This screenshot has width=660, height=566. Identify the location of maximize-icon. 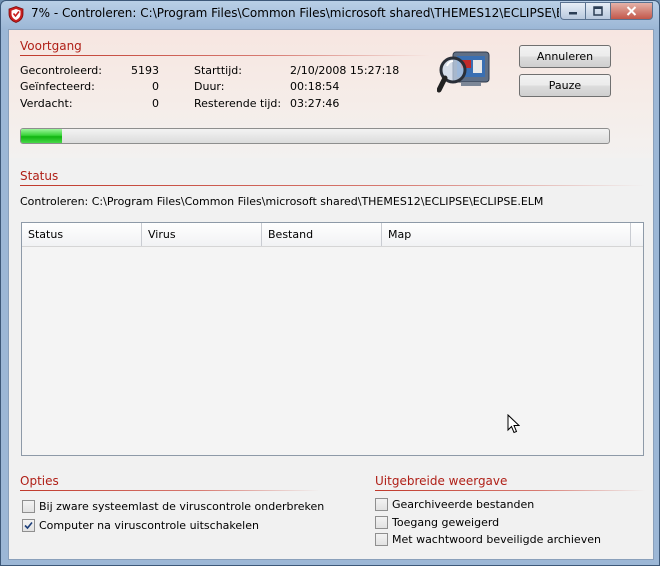
(598, 11).